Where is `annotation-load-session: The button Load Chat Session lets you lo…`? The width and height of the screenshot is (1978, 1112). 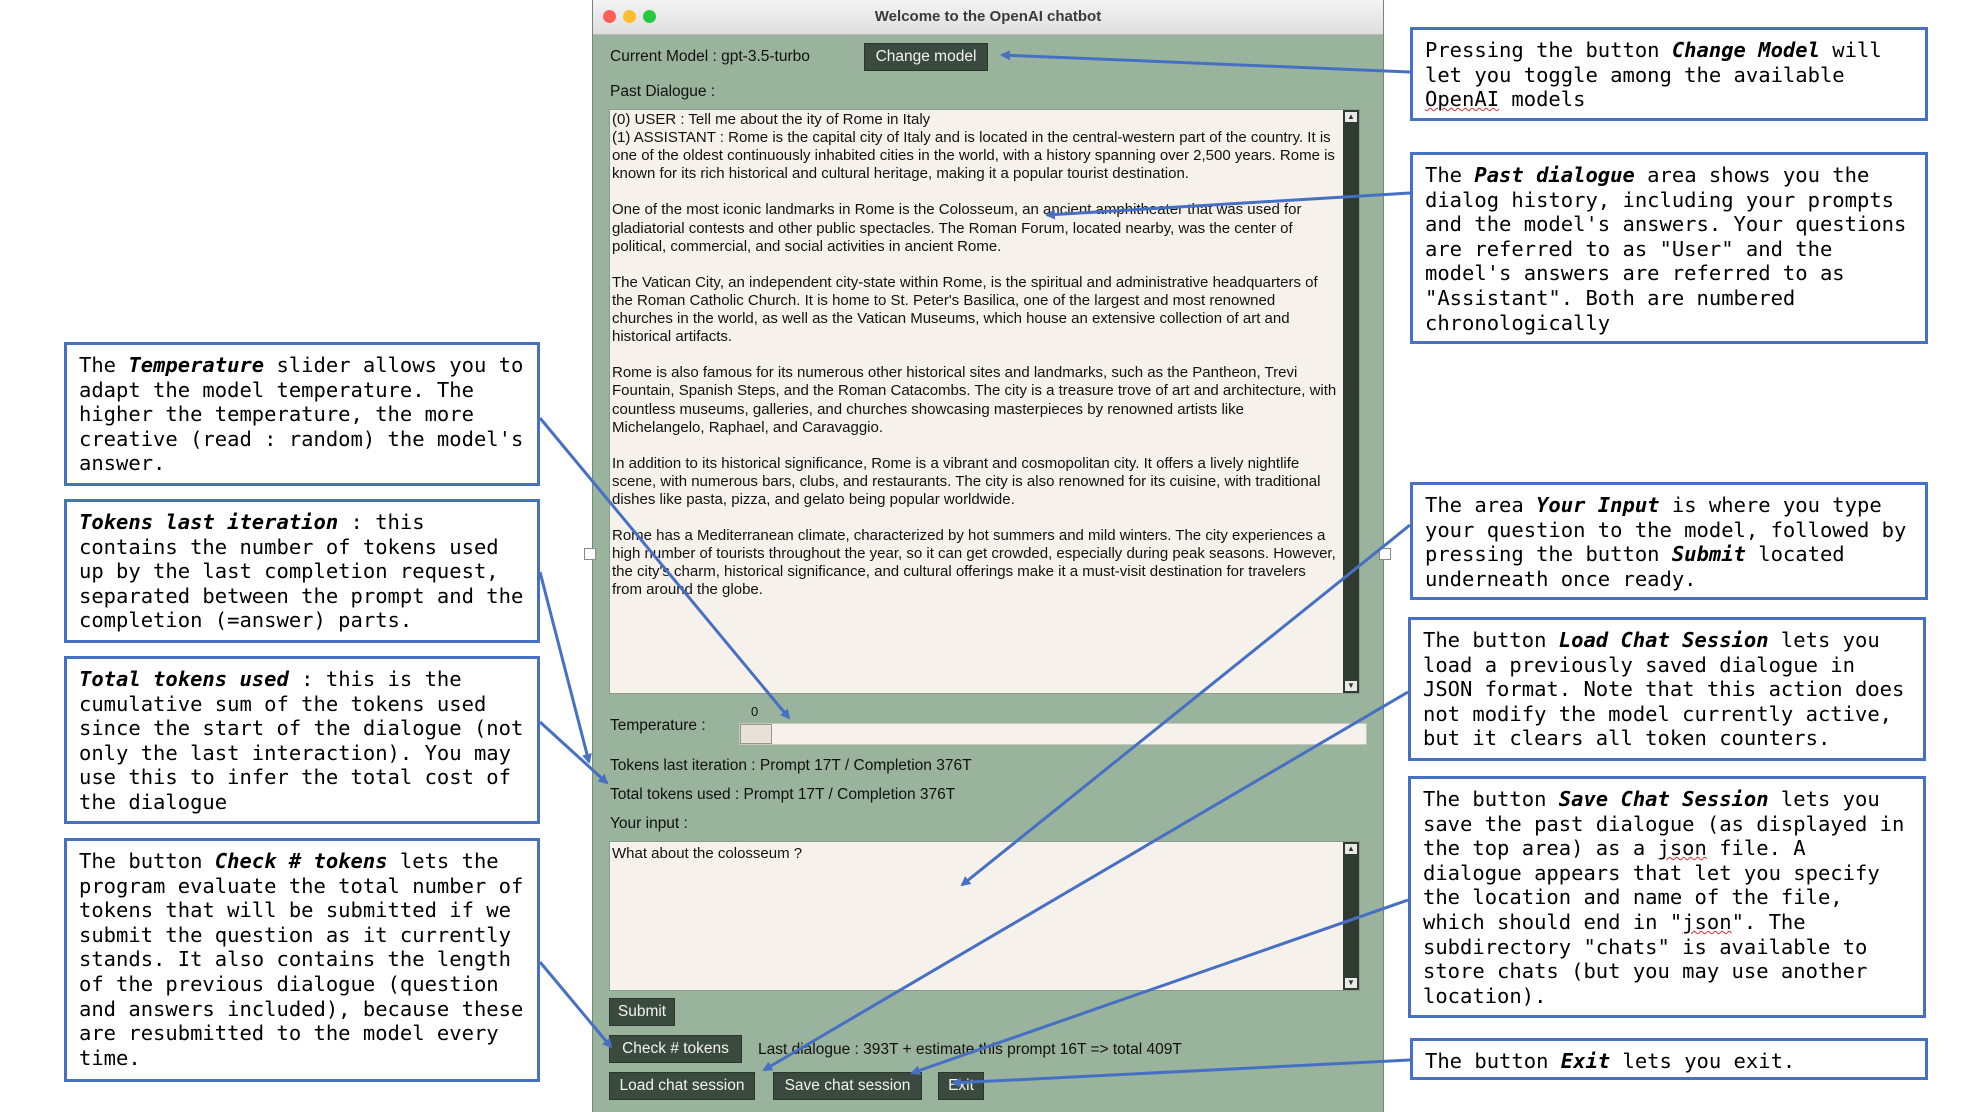 annotation-load-session: The button Load Chat Session lets you lo… is located at coordinates (1667, 689).